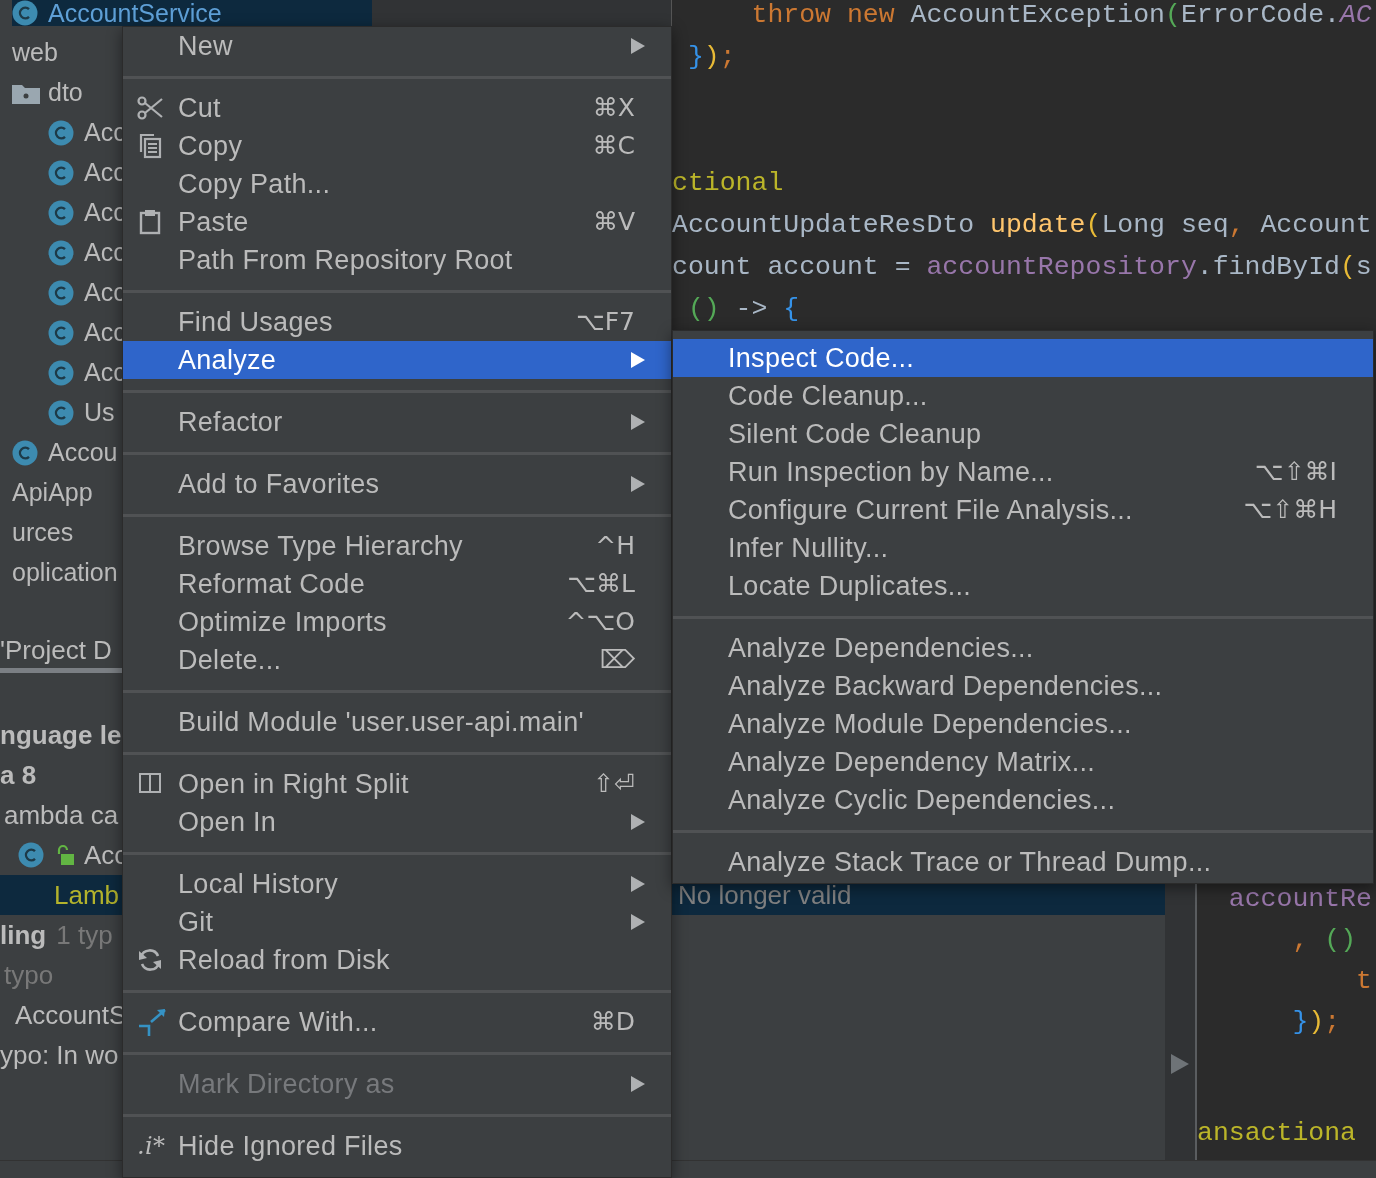 This screenshot has width=1376, height=1178. Describe the element at coordinates (1364, 981) in the screenshot. I see `code-line: t` at that location.